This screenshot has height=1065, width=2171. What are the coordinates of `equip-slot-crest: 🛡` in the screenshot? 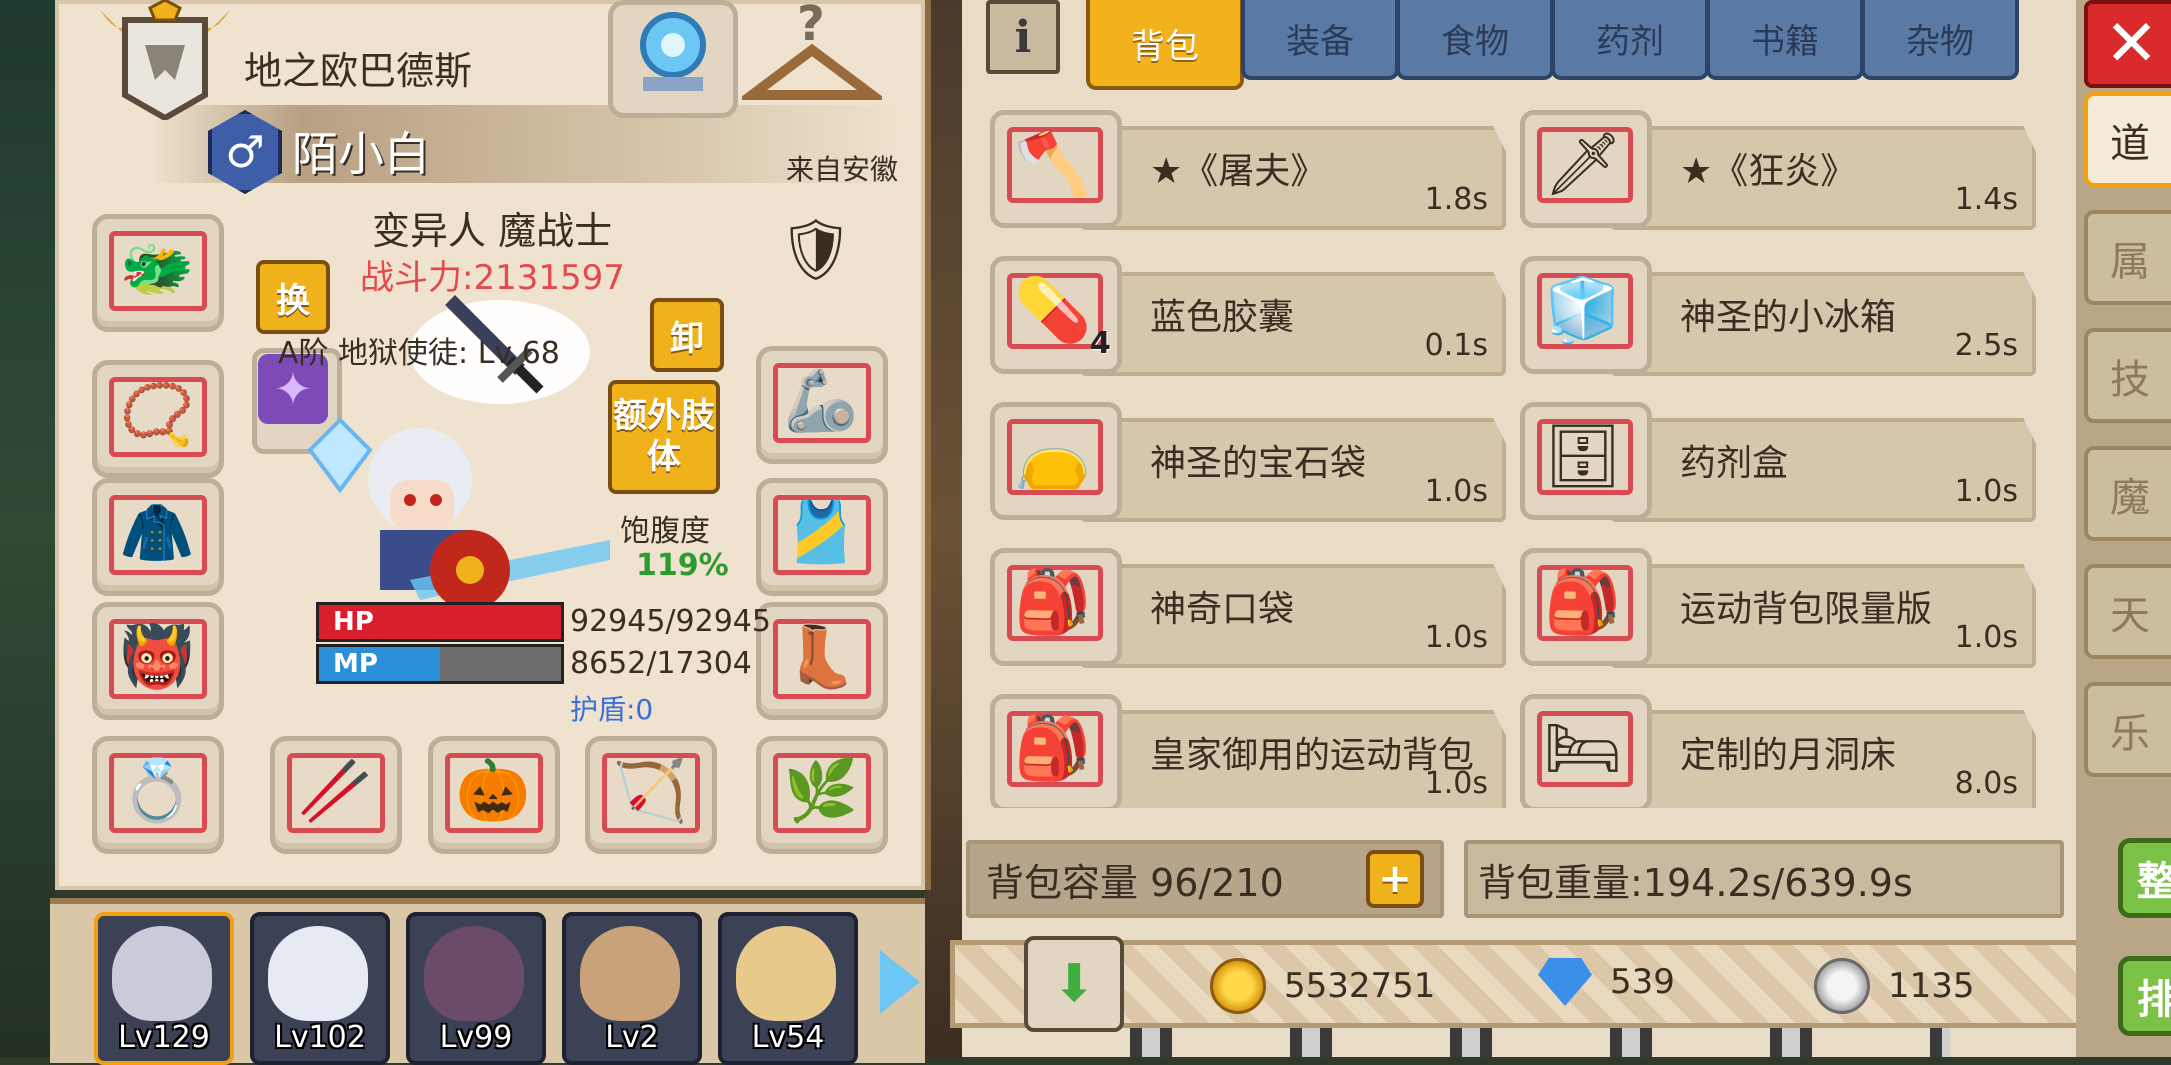 It's located at (817, 254).